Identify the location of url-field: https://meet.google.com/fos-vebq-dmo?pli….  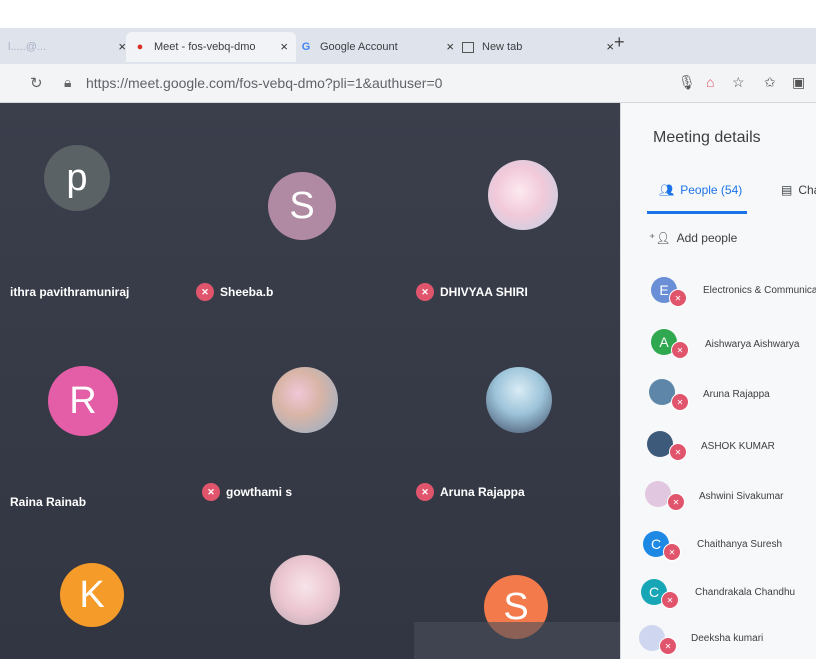
(264, 83).